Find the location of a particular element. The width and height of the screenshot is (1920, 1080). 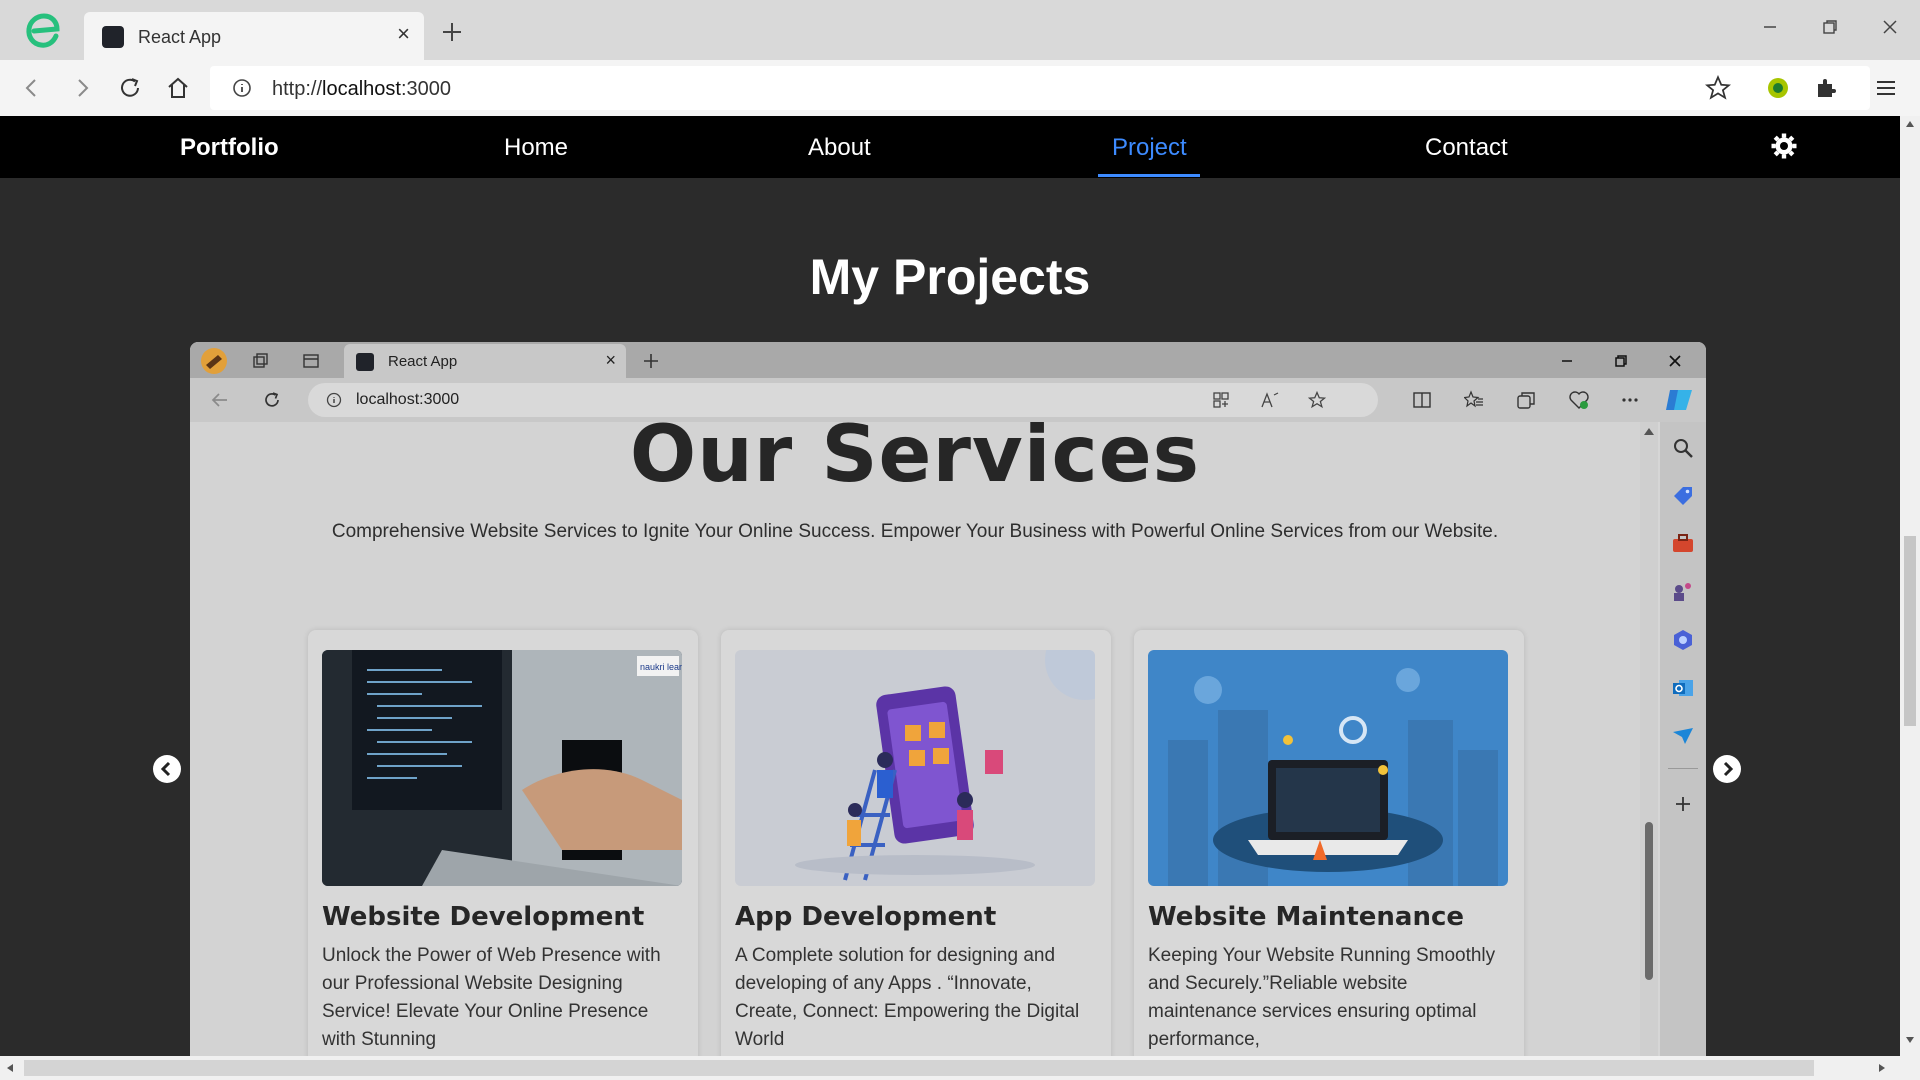

embedded-add-sidebar-icon is located at coordinates (1683, 804).